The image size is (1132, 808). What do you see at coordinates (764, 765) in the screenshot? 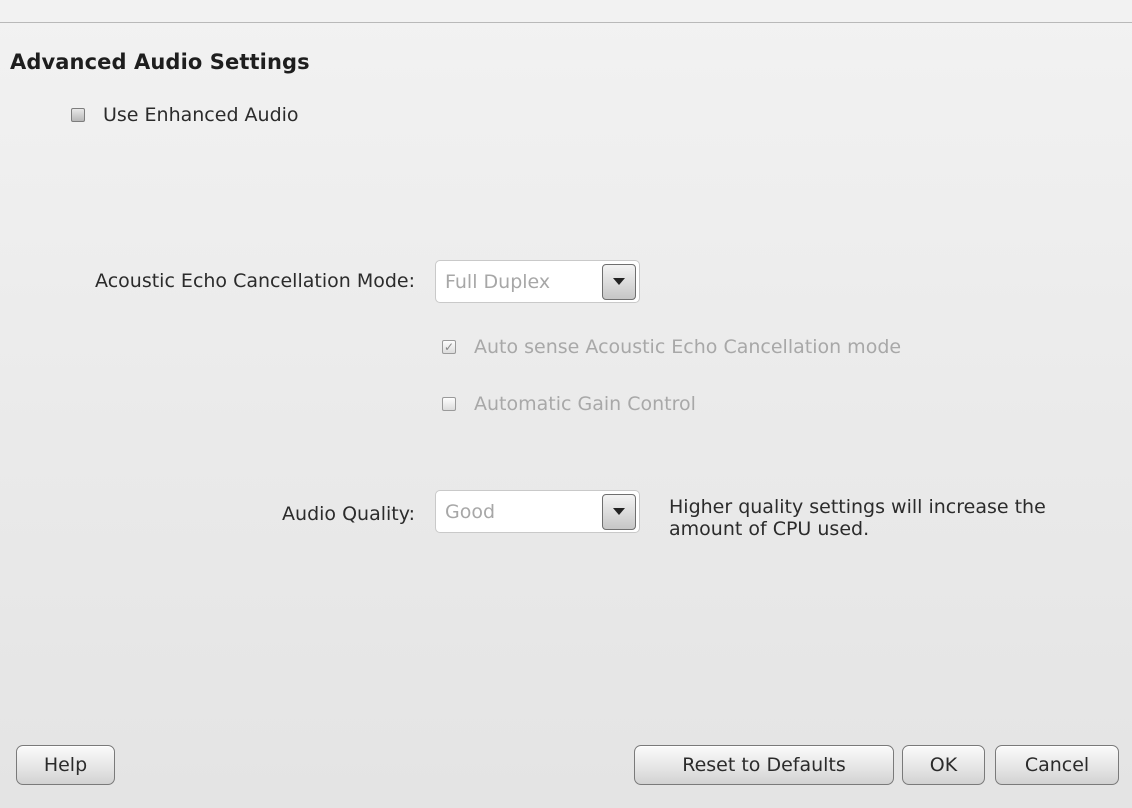
I see `reset-to-defaults-button: Reset to Defaults` at bounding box center [764, 765].